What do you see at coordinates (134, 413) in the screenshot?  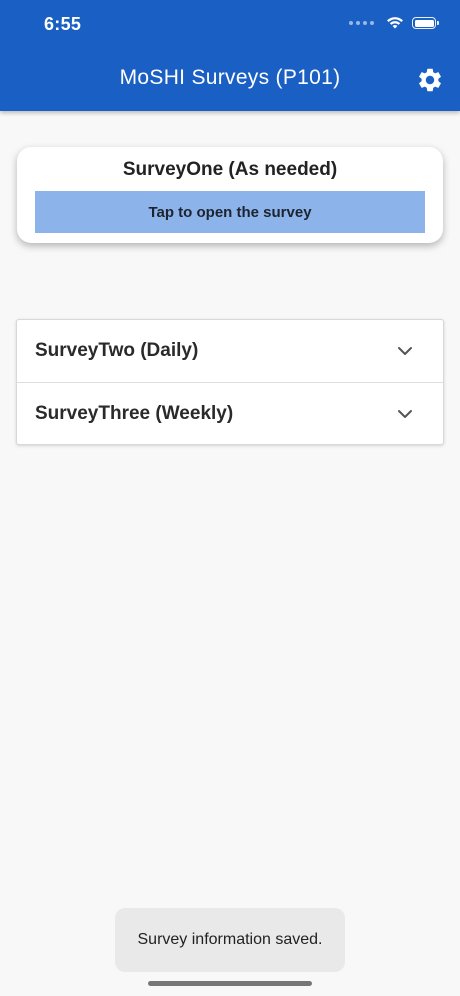 I see `survey-item-label: SurveyThree (Weekly)` at bounding box center [134, 413].